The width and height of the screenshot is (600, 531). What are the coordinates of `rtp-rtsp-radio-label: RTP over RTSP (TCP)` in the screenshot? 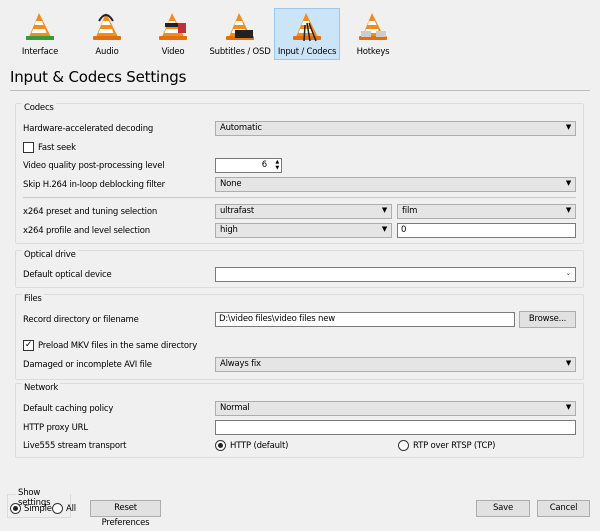 It's located at (454, 446).